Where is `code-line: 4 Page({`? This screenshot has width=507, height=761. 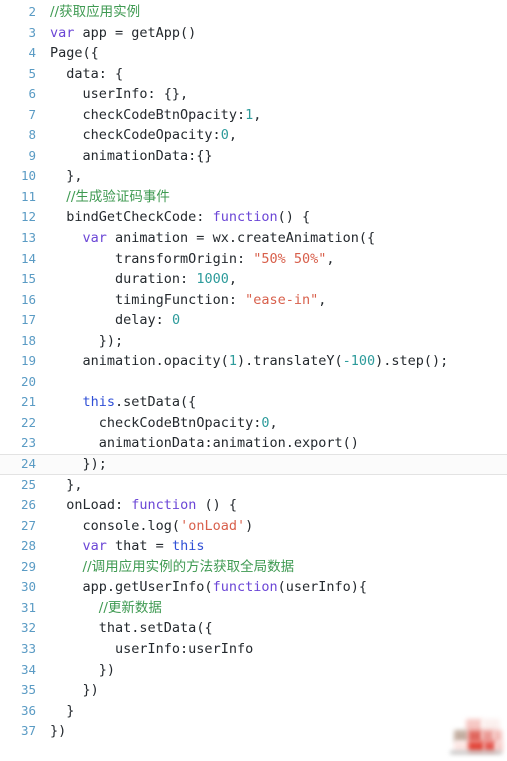 code-line: 4 Page({ is located at coordinates (253, 53).